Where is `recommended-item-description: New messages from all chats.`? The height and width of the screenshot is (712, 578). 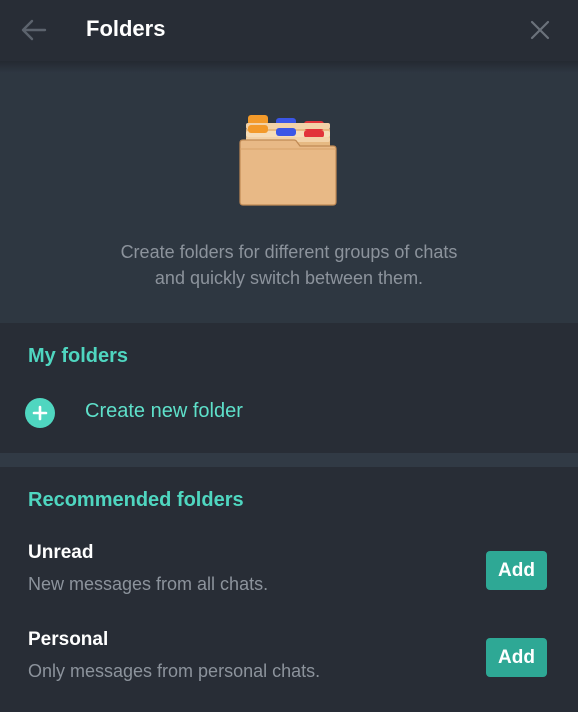 recommended-item-description: New messages from all chats. is located at coordinates (148, 584).